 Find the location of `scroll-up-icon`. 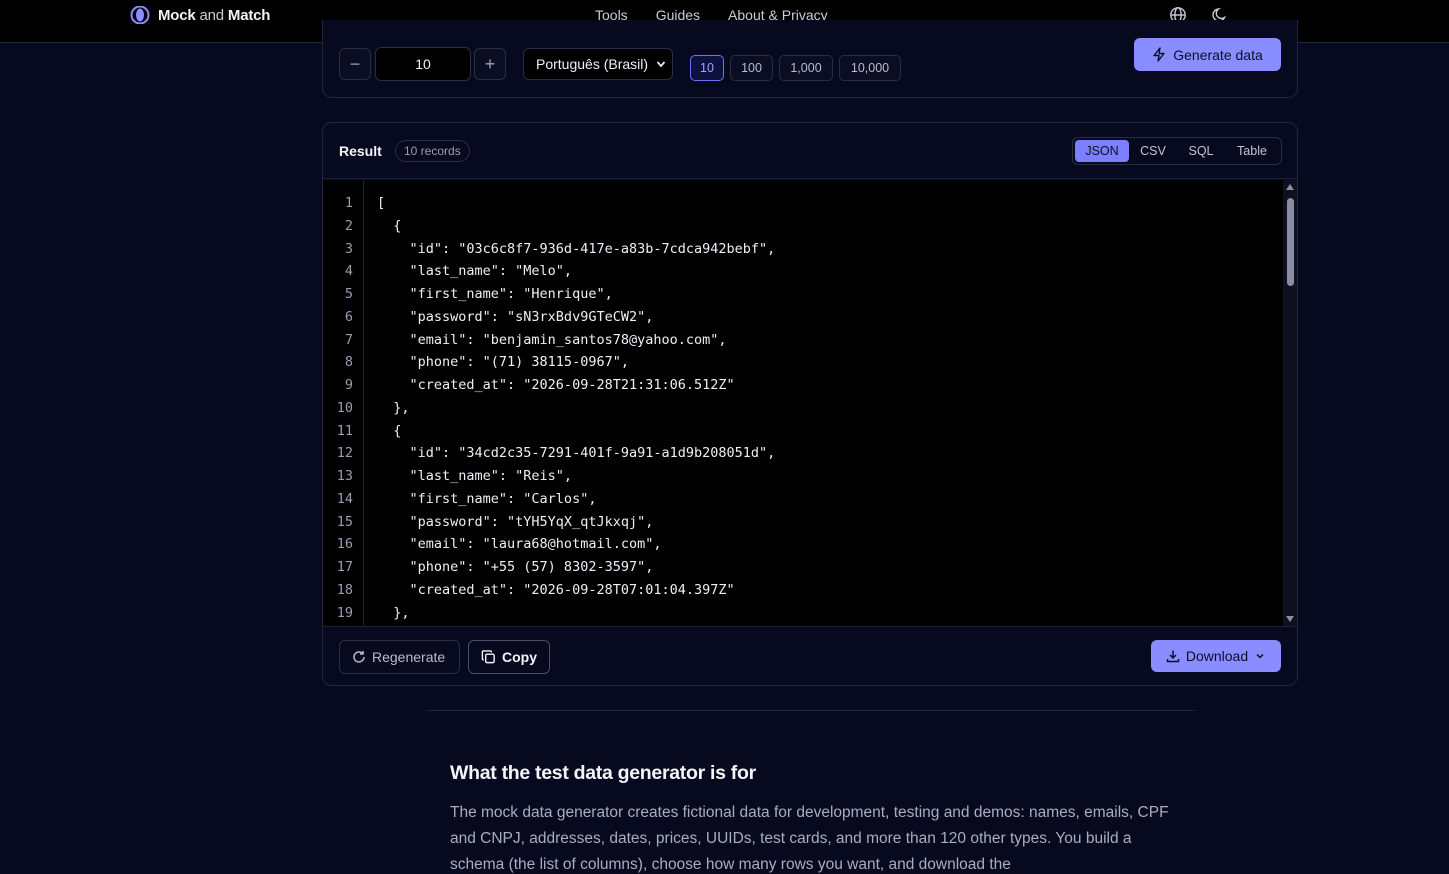

scroll-up-icon is located at coordinates (1290, 187).